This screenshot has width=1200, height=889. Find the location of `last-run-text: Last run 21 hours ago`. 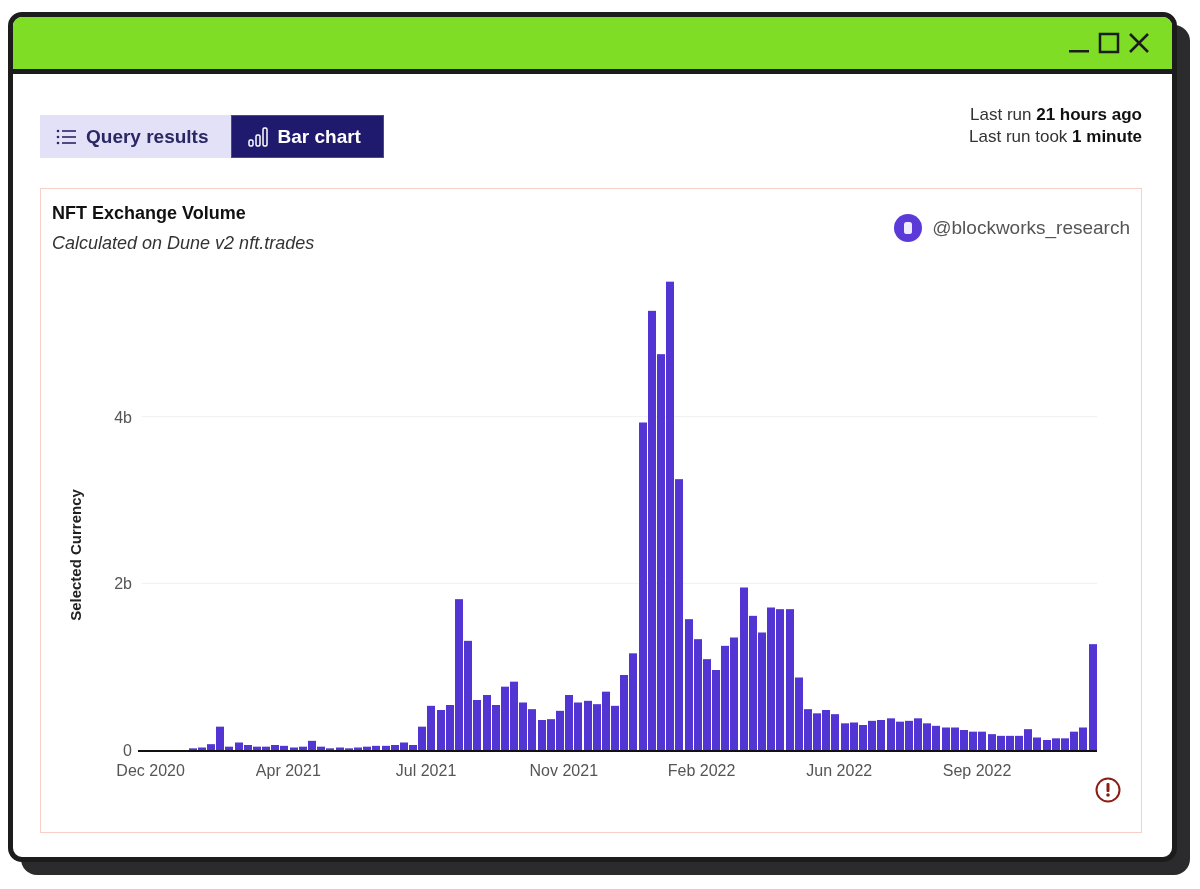

last-run-text: Last run 21 hours ago is located at coordinates (1055, 115).